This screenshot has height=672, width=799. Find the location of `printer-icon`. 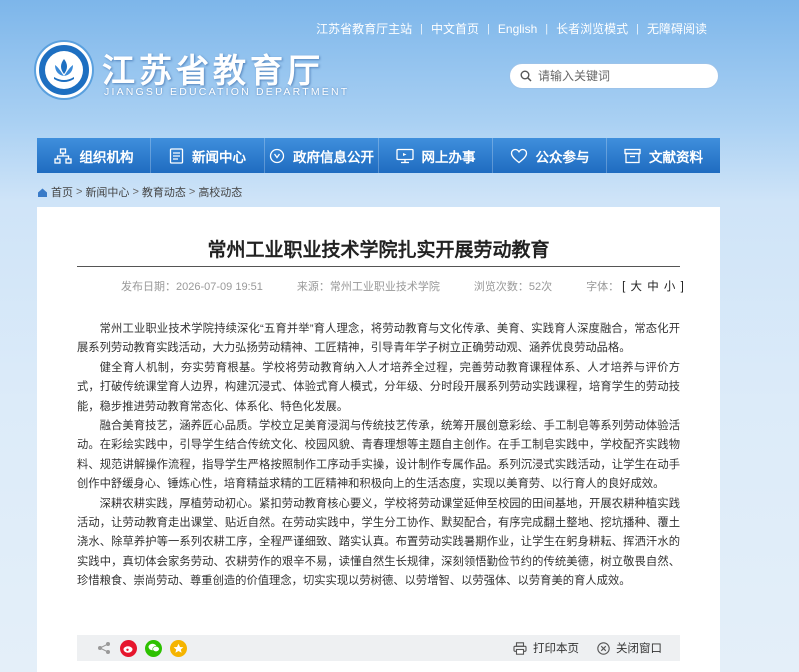

printer-icon is located at coordinates (520, 648).